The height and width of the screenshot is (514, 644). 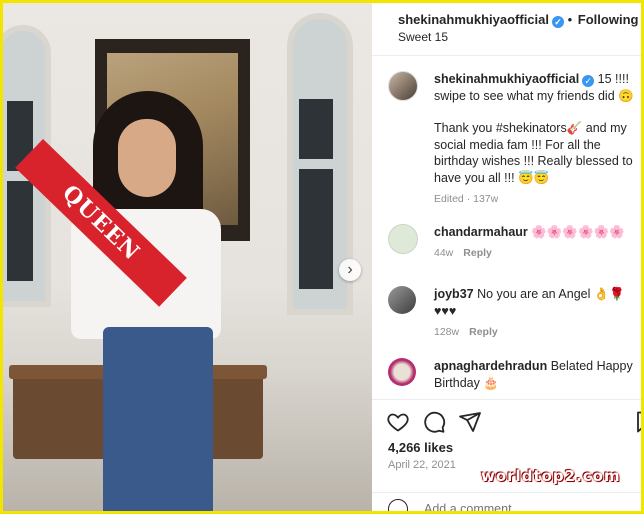 I want to click on watermark: worldtop2.com, so click(x=551, y=476).